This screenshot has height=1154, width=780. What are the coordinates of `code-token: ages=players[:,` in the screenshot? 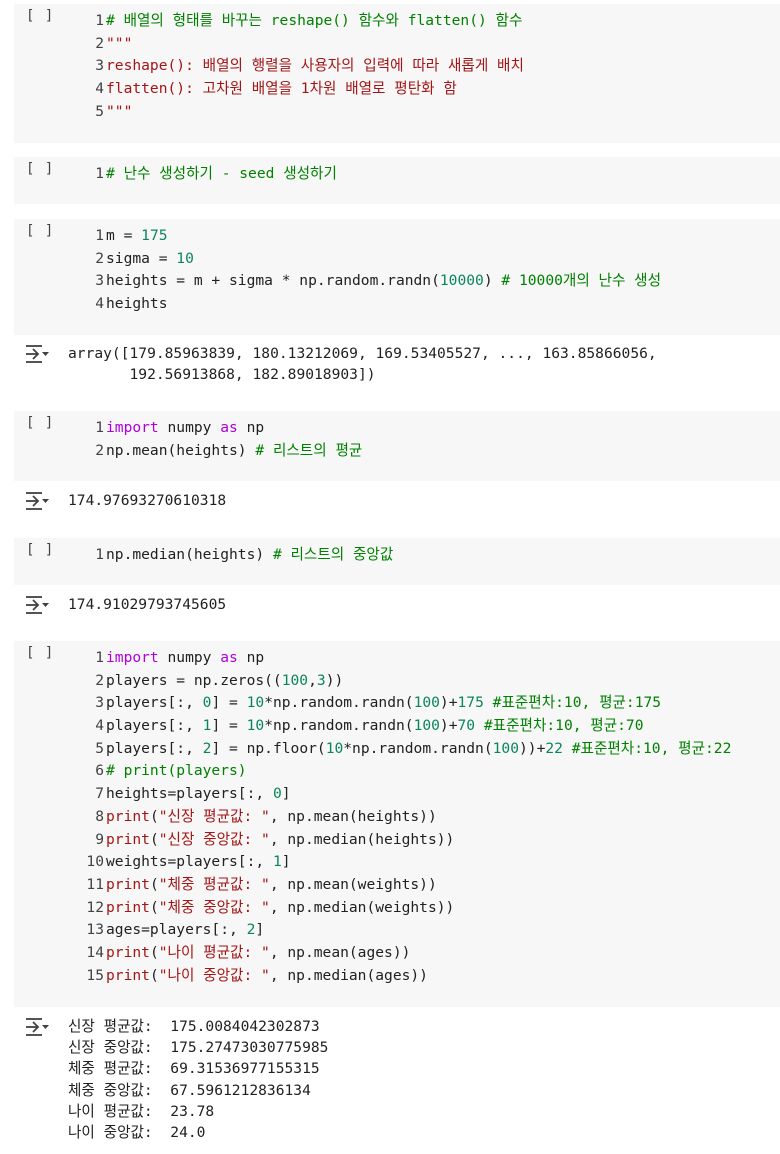 It's located at (176, 930).